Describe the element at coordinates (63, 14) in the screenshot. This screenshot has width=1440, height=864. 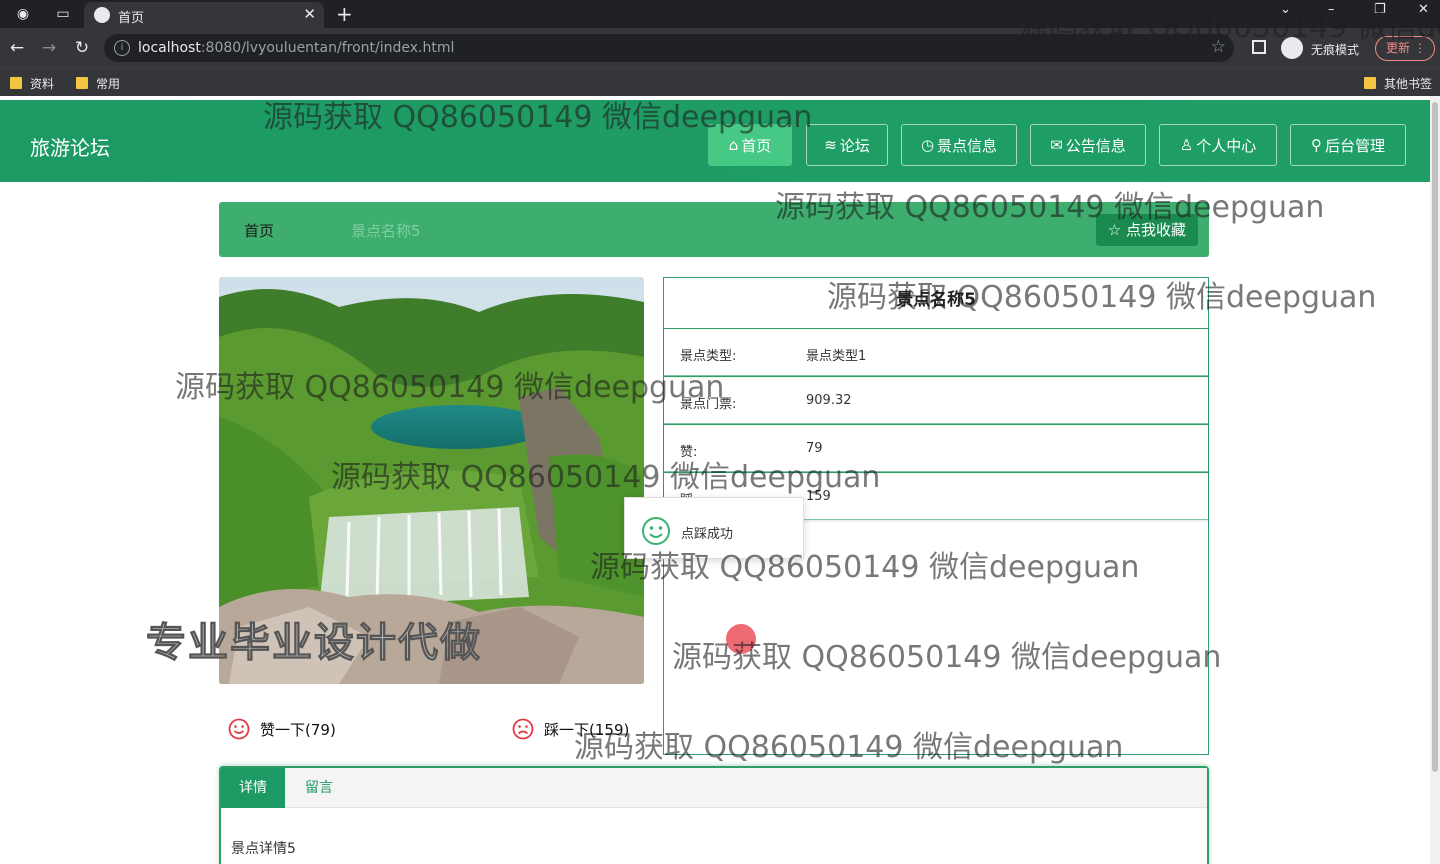
I see `tab-search-icon: ▭` at that location.